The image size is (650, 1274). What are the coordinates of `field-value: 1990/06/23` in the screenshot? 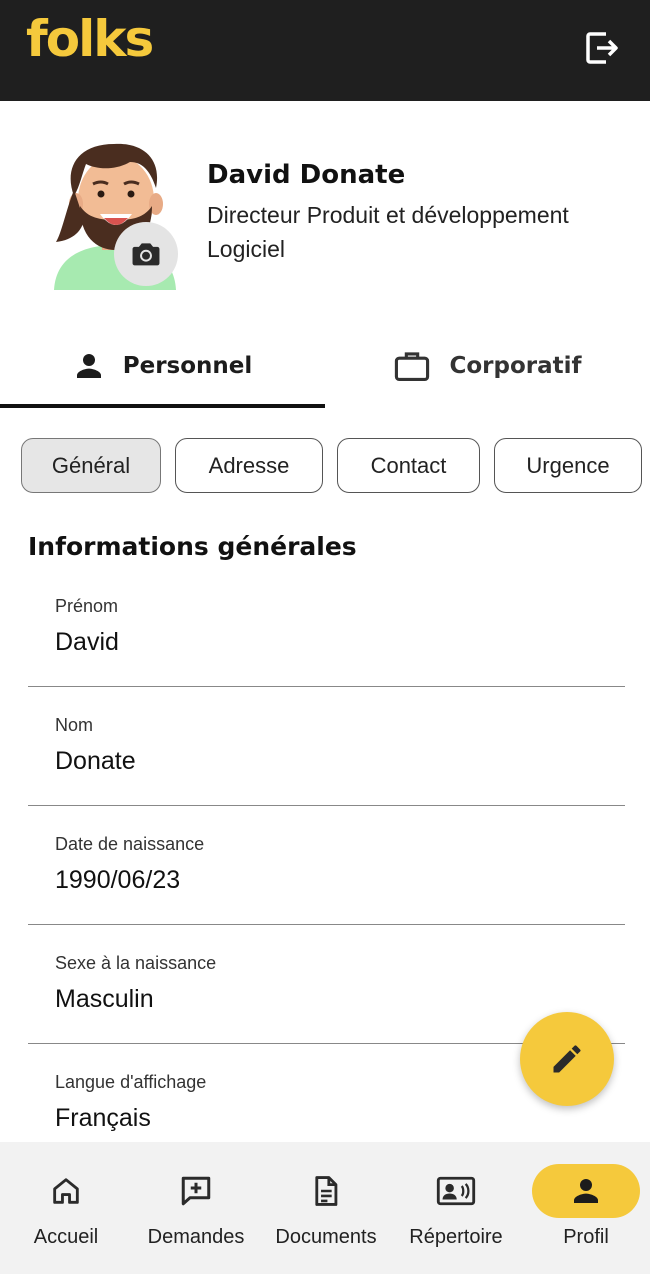 It's located at (118, 880).